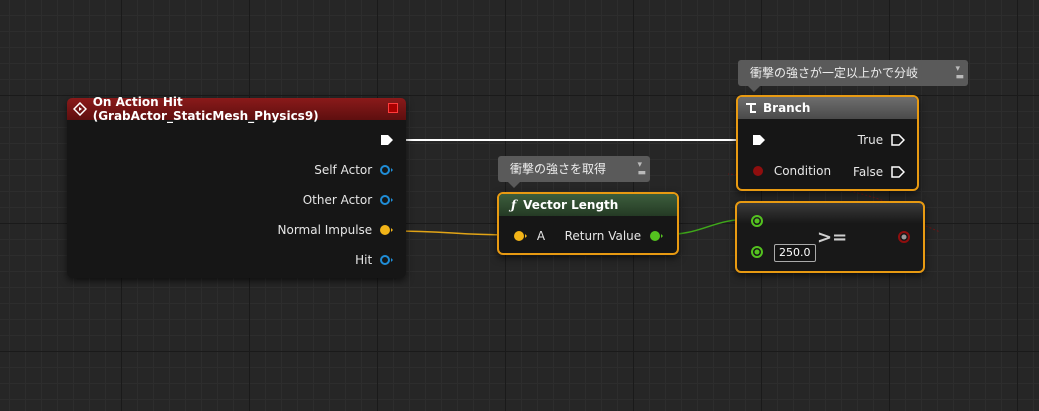 This screenshot has width=1039, height=411. I want to click on pin-label-normal-impulse: Normal Impulse, so click(325, 230).